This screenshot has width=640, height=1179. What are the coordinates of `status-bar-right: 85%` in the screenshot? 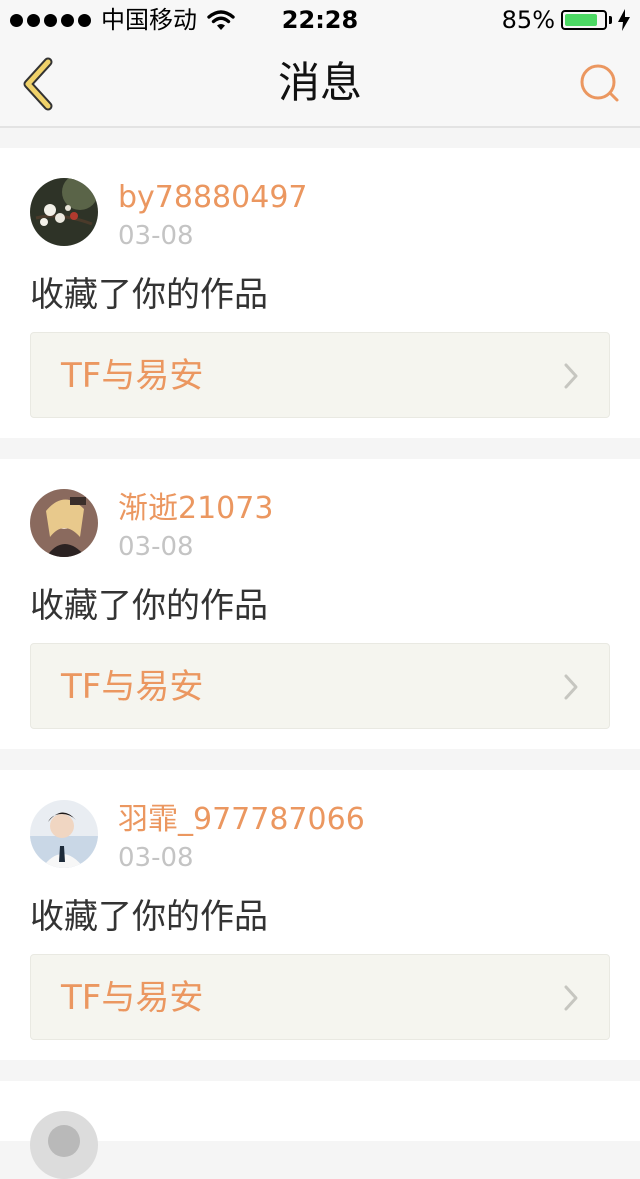 It's located at (566, 20).